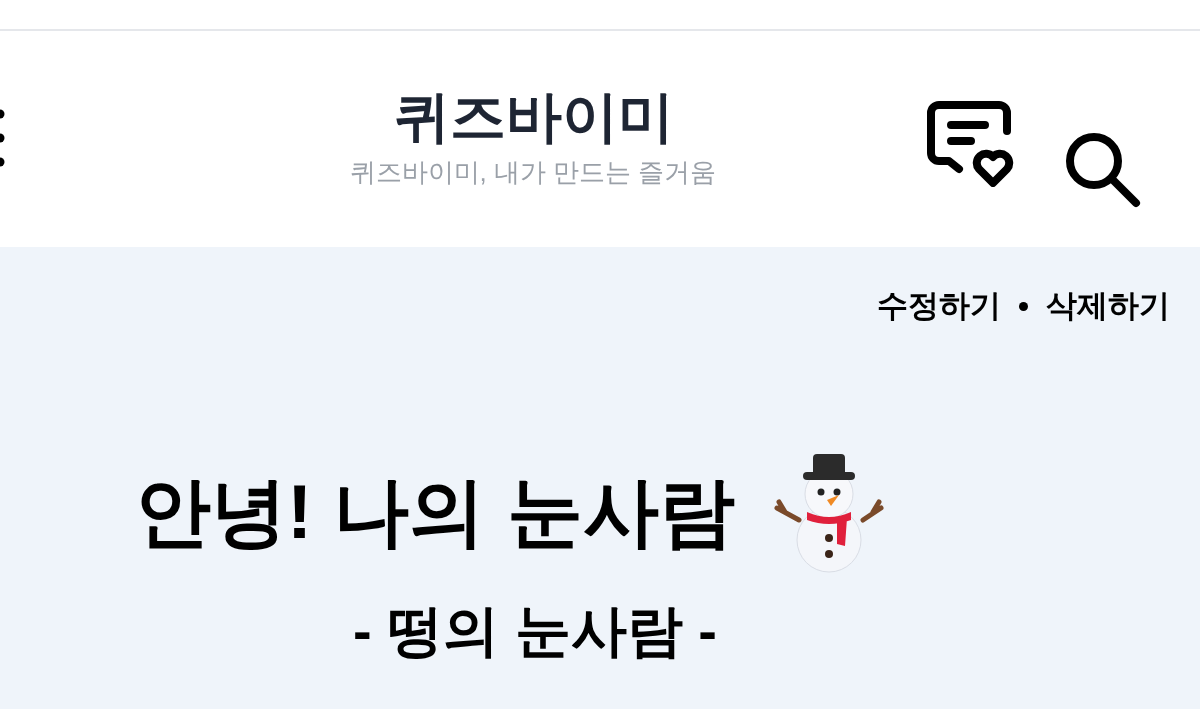 Image resolution: width=1200 pixels, height=709 pixels. What do you see at coordinates (435, 511) in the screenshot?
I see `post-title: 안녕! 나의 눈사람` at bounding box center [435, 511].